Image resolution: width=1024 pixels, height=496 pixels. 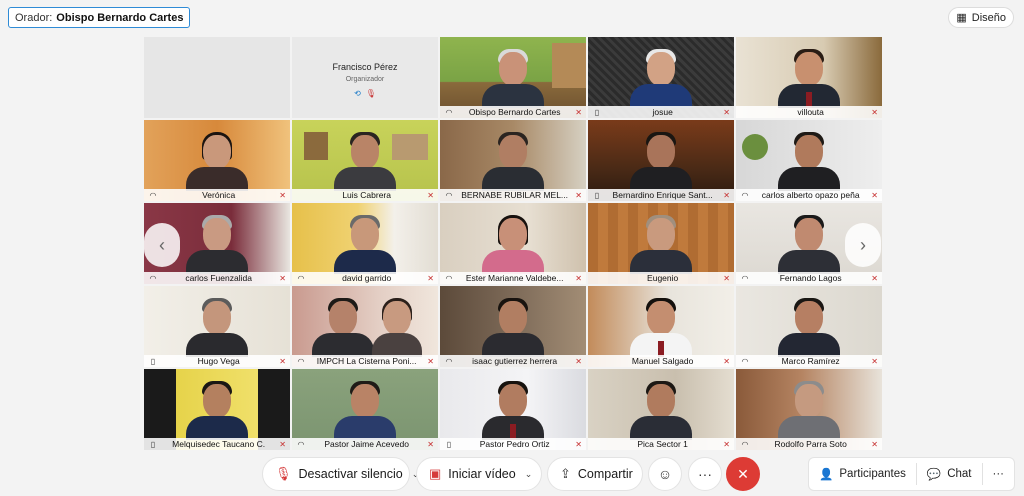 What do you see at coordinates (988, 17) in the screenshot?
I see `layout-button-label: Diseño` at bounding box center [988, 17].